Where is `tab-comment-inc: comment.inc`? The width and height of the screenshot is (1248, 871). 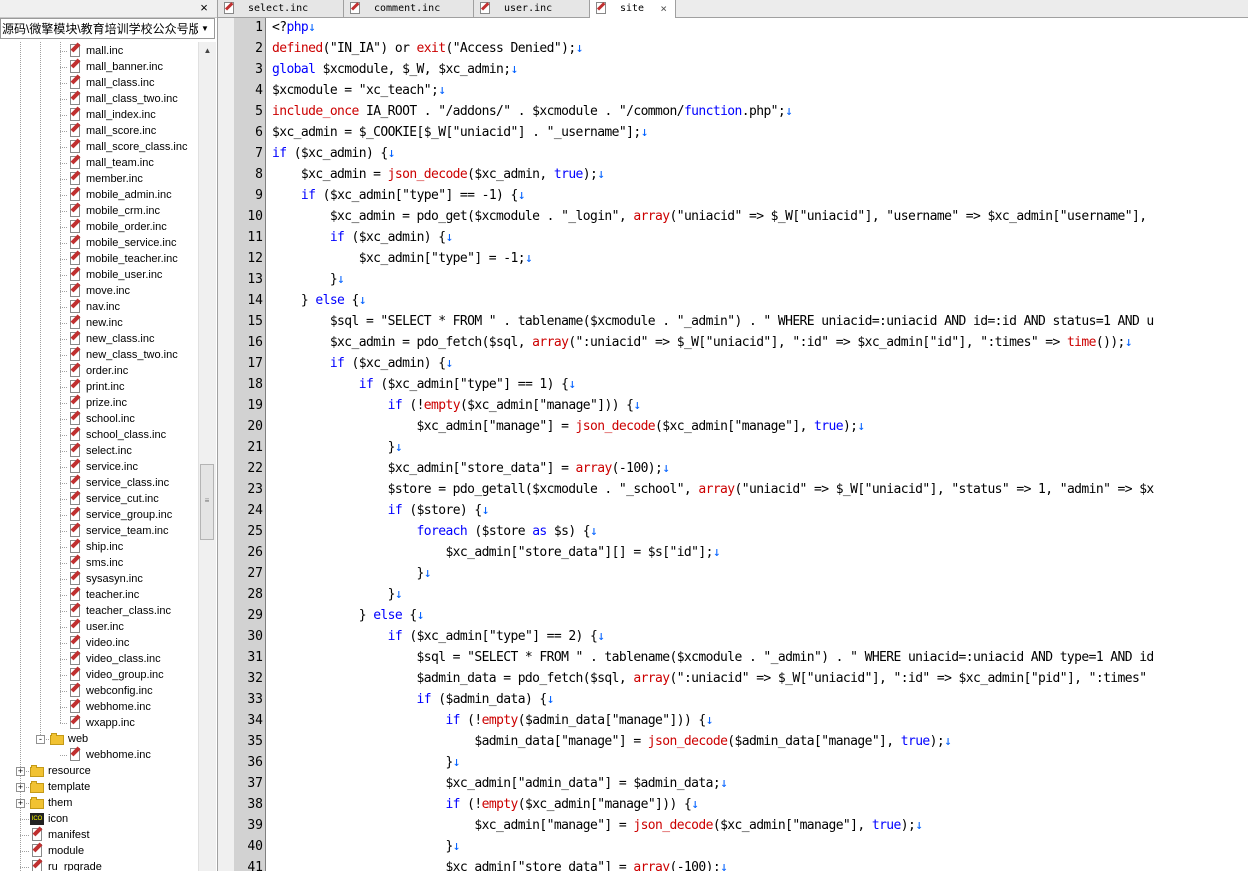 tab-comment-inc: comment.inc is located at coordinates (409, 8).